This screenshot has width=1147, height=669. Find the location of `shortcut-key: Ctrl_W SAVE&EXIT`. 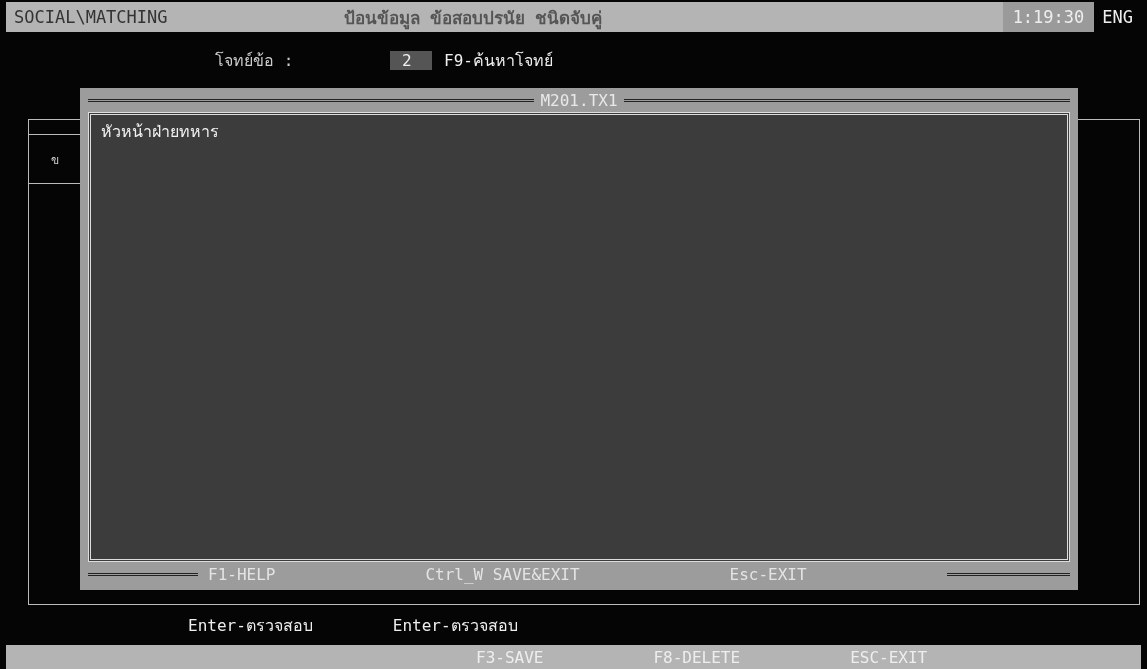

shortcut-key: Ctrl_W SAVE&EXIT is located at coordinates (502, 574).